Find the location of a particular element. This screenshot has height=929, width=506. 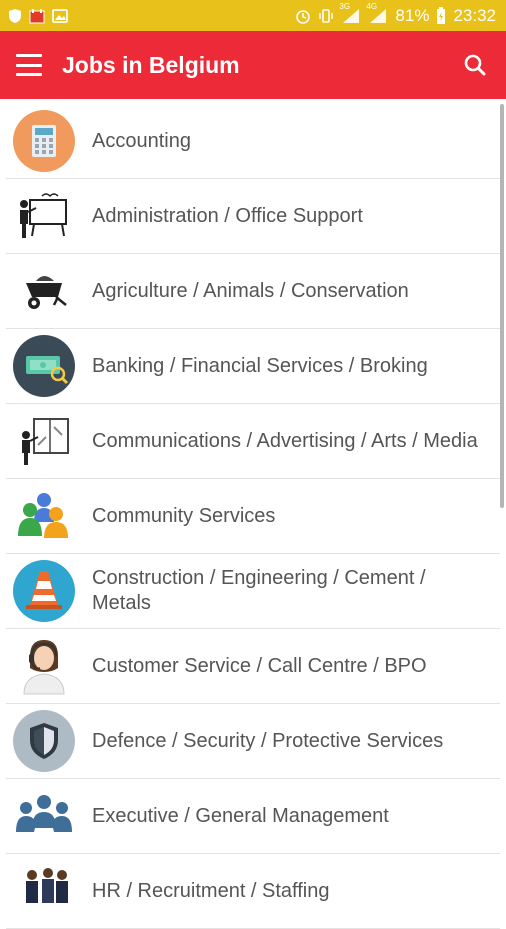

shield-icon is located at coordinates (44, 741).